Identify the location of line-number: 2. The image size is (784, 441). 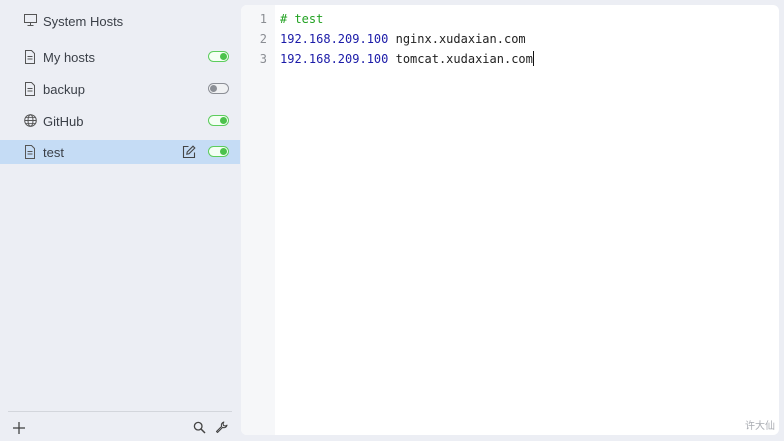
(263, 39).